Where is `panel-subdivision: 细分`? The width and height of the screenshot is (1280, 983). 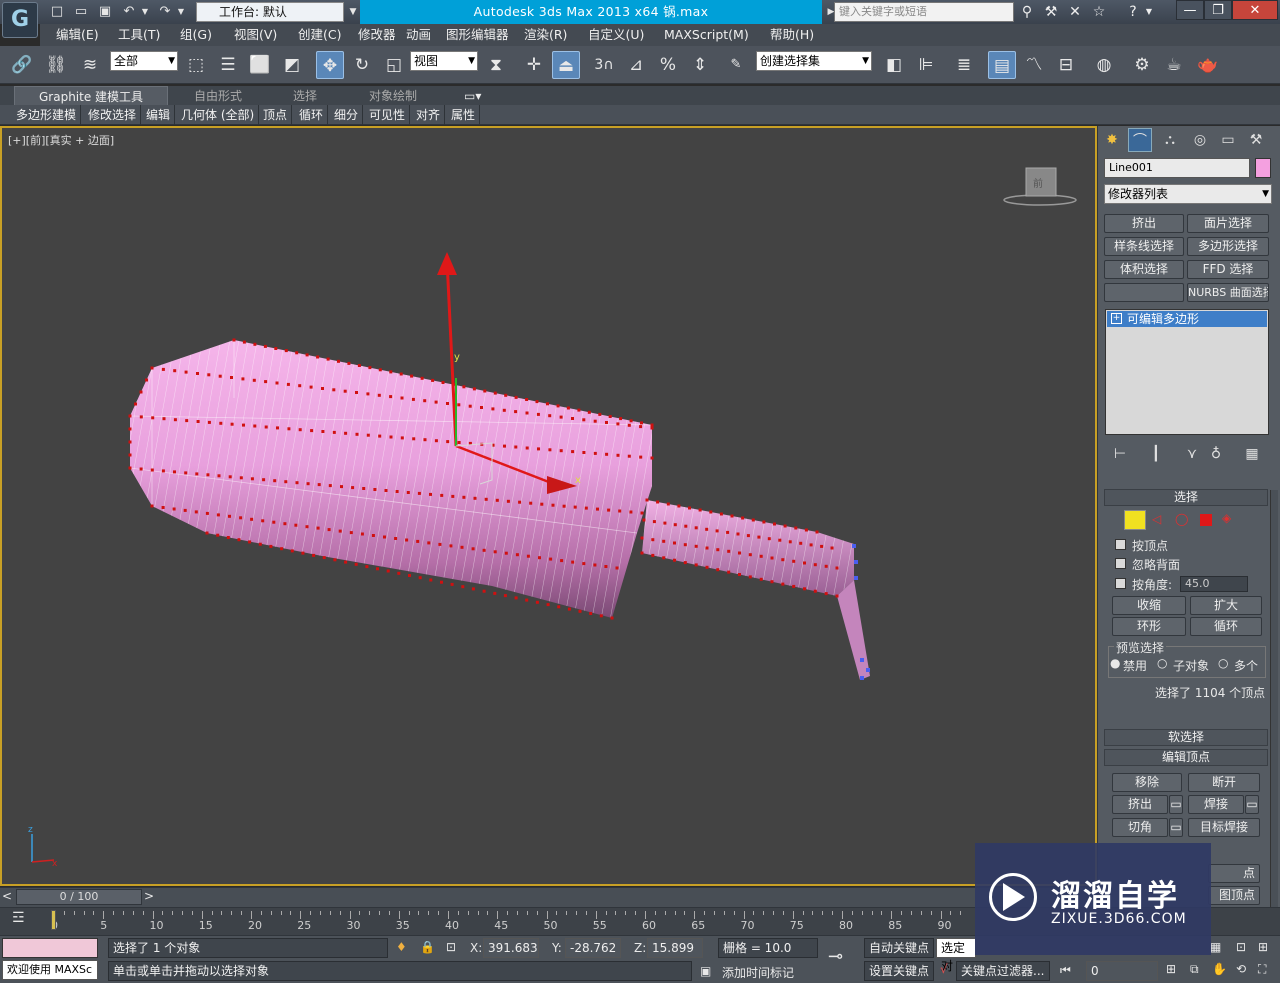 panel-subdivision: 细分 is located at coordinates (347, 115).